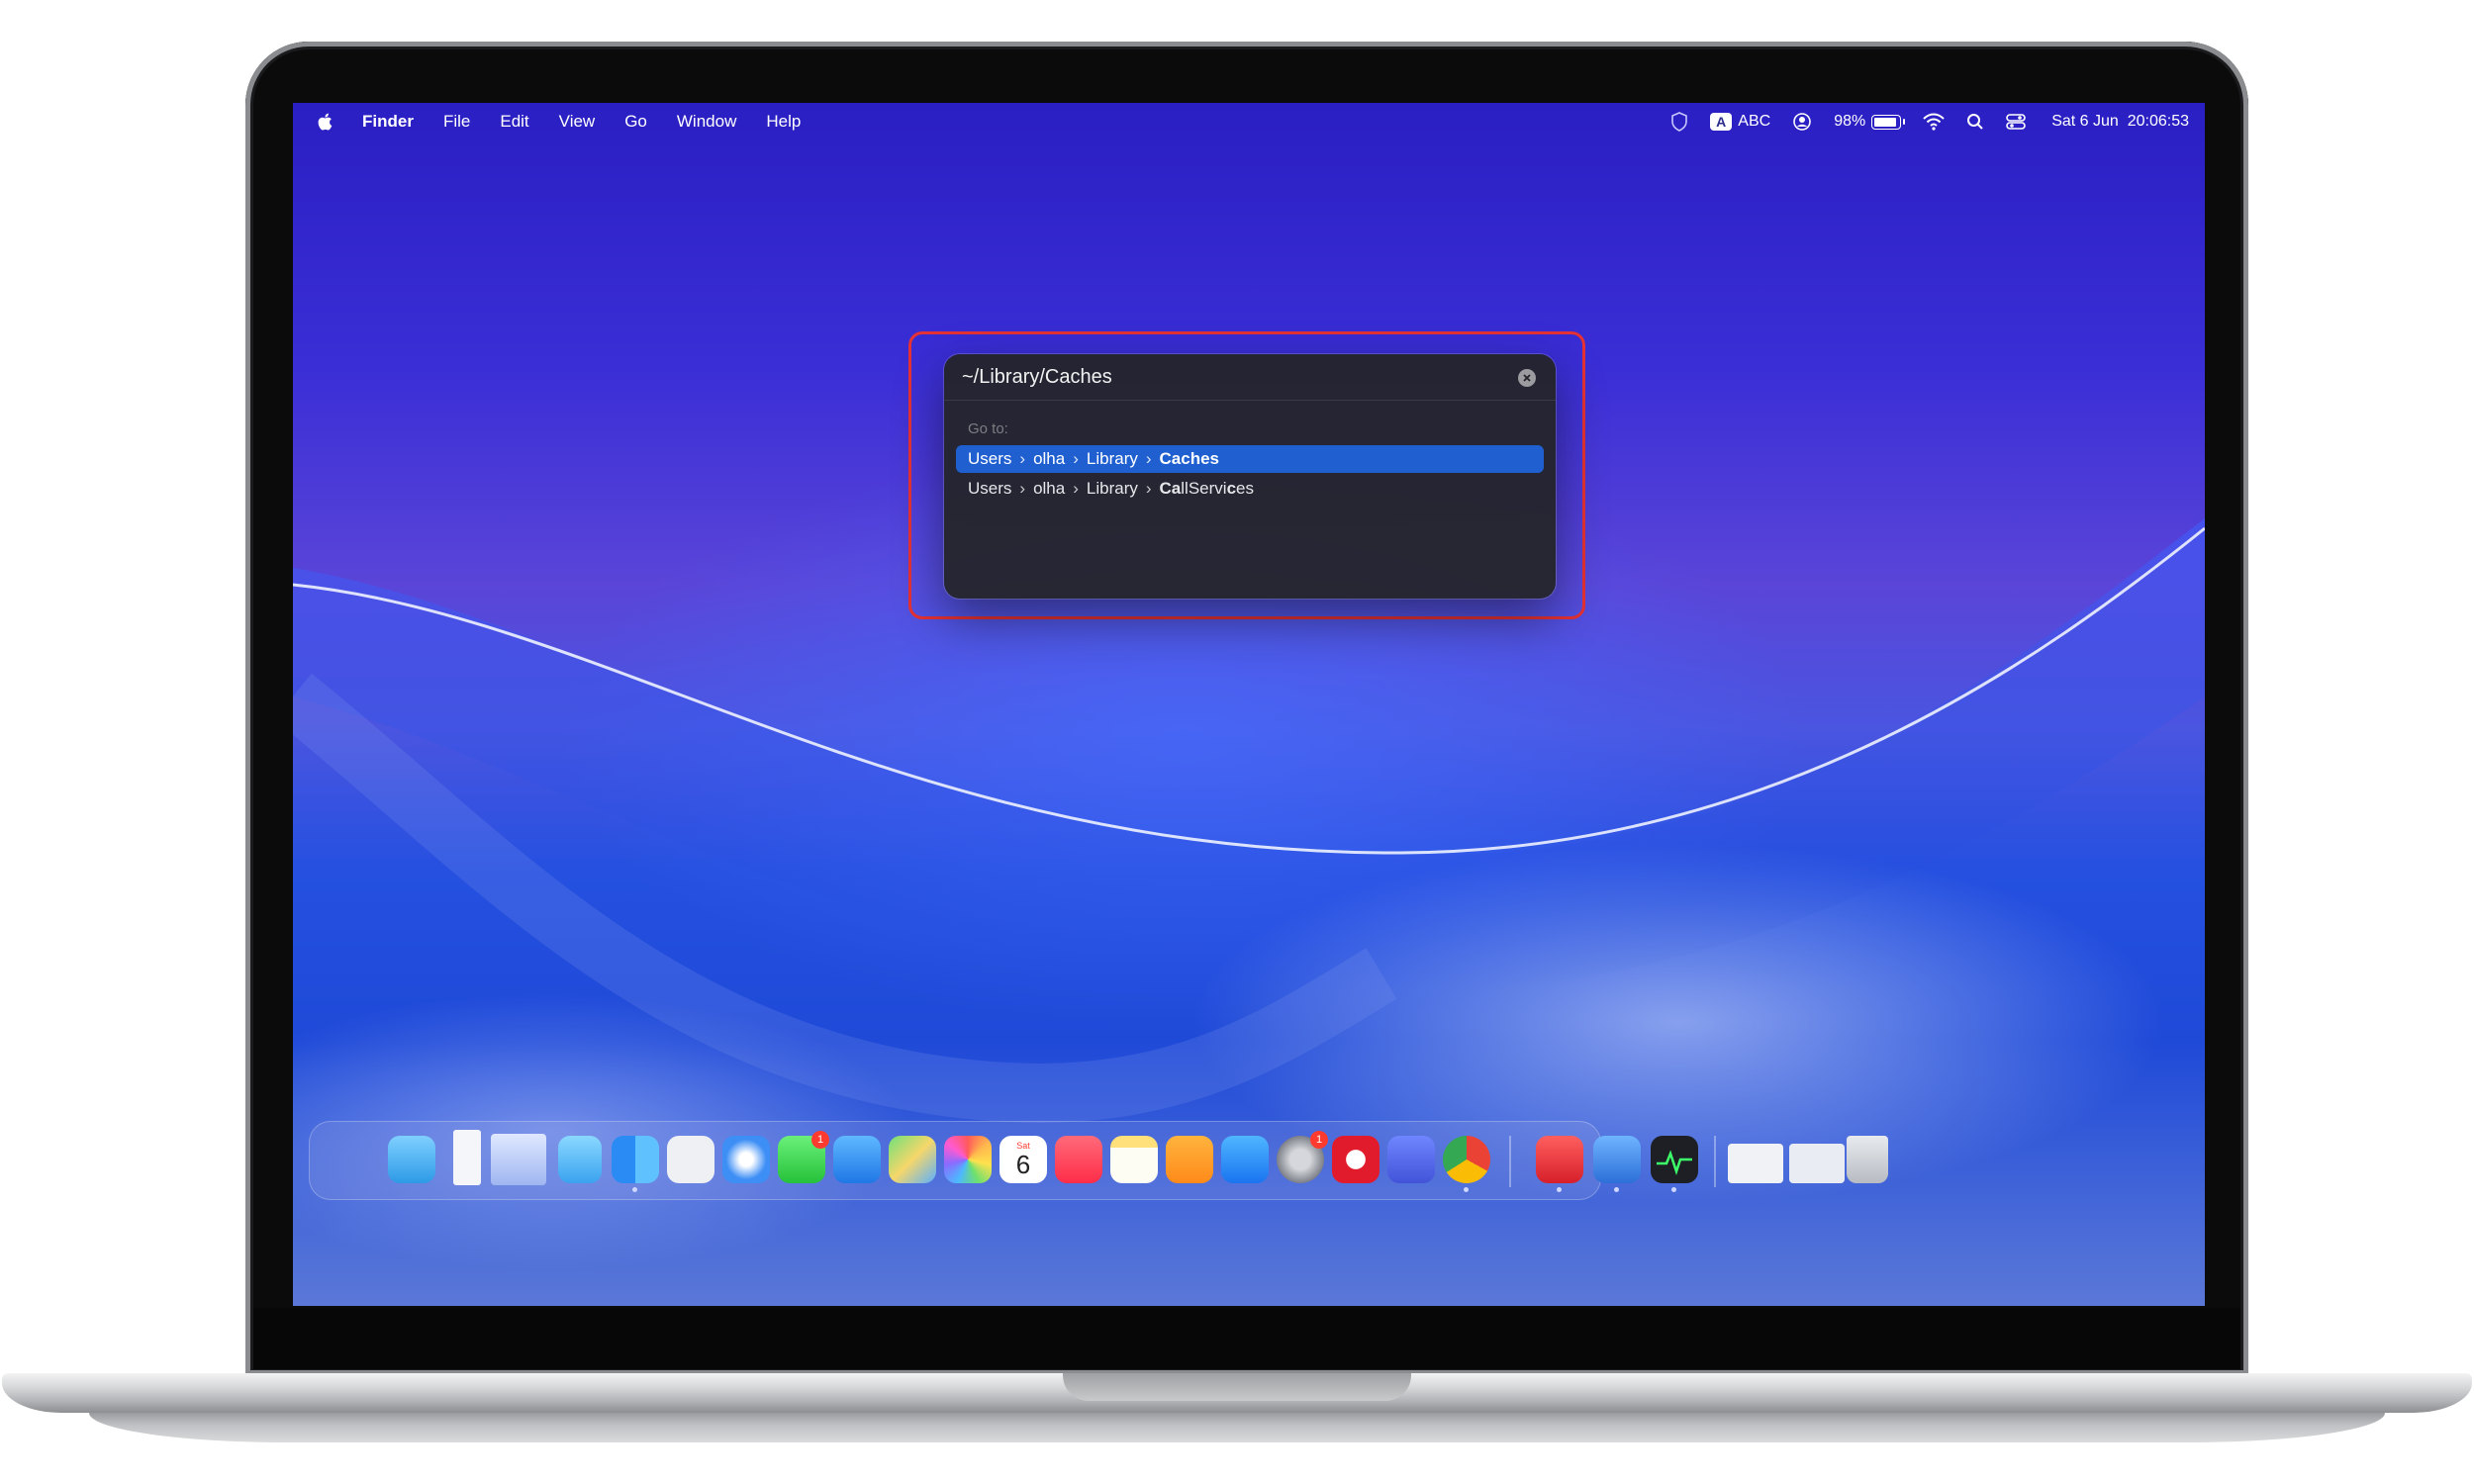 This screenshot has width=2474, height=1484. Describe the element at coordinates (1868, 1159) in the screenshot. I see `trash-icon` at that location.